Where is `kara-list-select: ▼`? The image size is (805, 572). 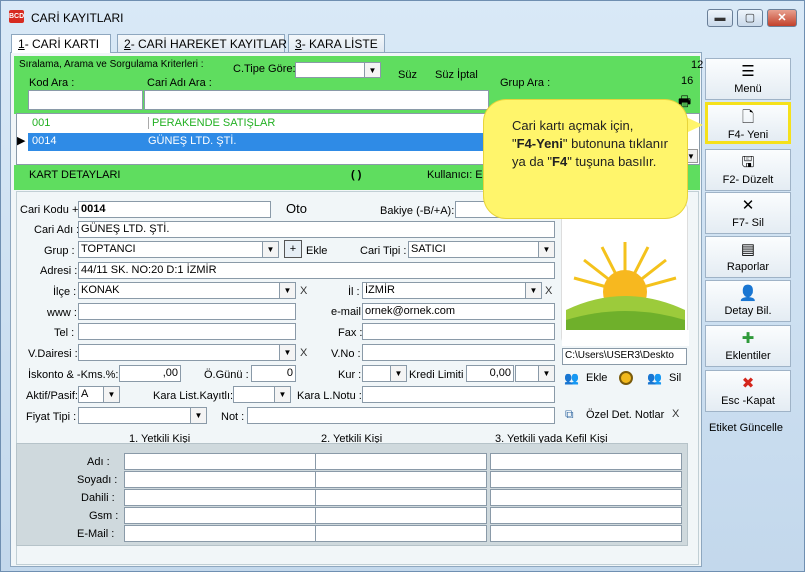 kara-list-select: ▼ is located at coordinates (262, 394).